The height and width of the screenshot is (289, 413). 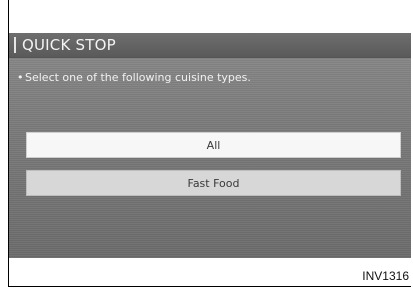 I want to click on cuisine-option-fast-food: Fast Food, so click(x=213, y=183).